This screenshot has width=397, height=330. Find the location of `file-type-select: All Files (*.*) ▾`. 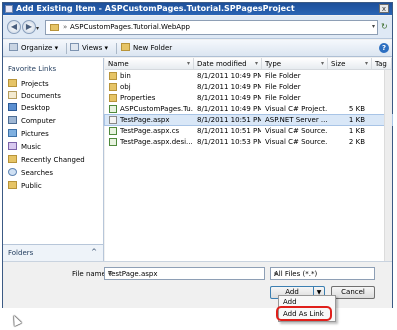

file-type-select: All Files (*.*) ▾ is located at coordinates (322, 273).